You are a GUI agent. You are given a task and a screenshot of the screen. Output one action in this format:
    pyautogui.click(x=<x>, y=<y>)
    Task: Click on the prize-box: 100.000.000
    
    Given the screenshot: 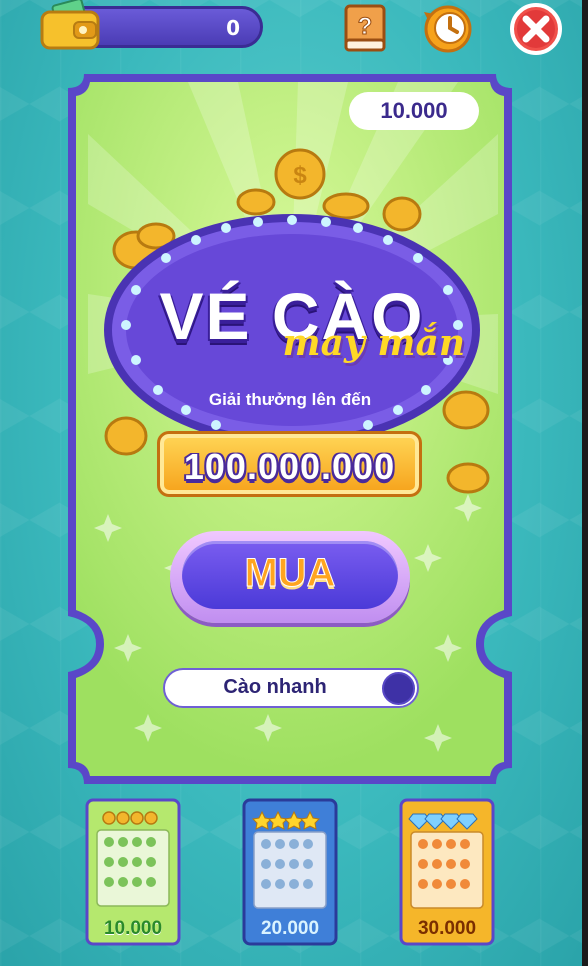 What is the action you would take?
    pyautogui.click(x=289, y=464)
    